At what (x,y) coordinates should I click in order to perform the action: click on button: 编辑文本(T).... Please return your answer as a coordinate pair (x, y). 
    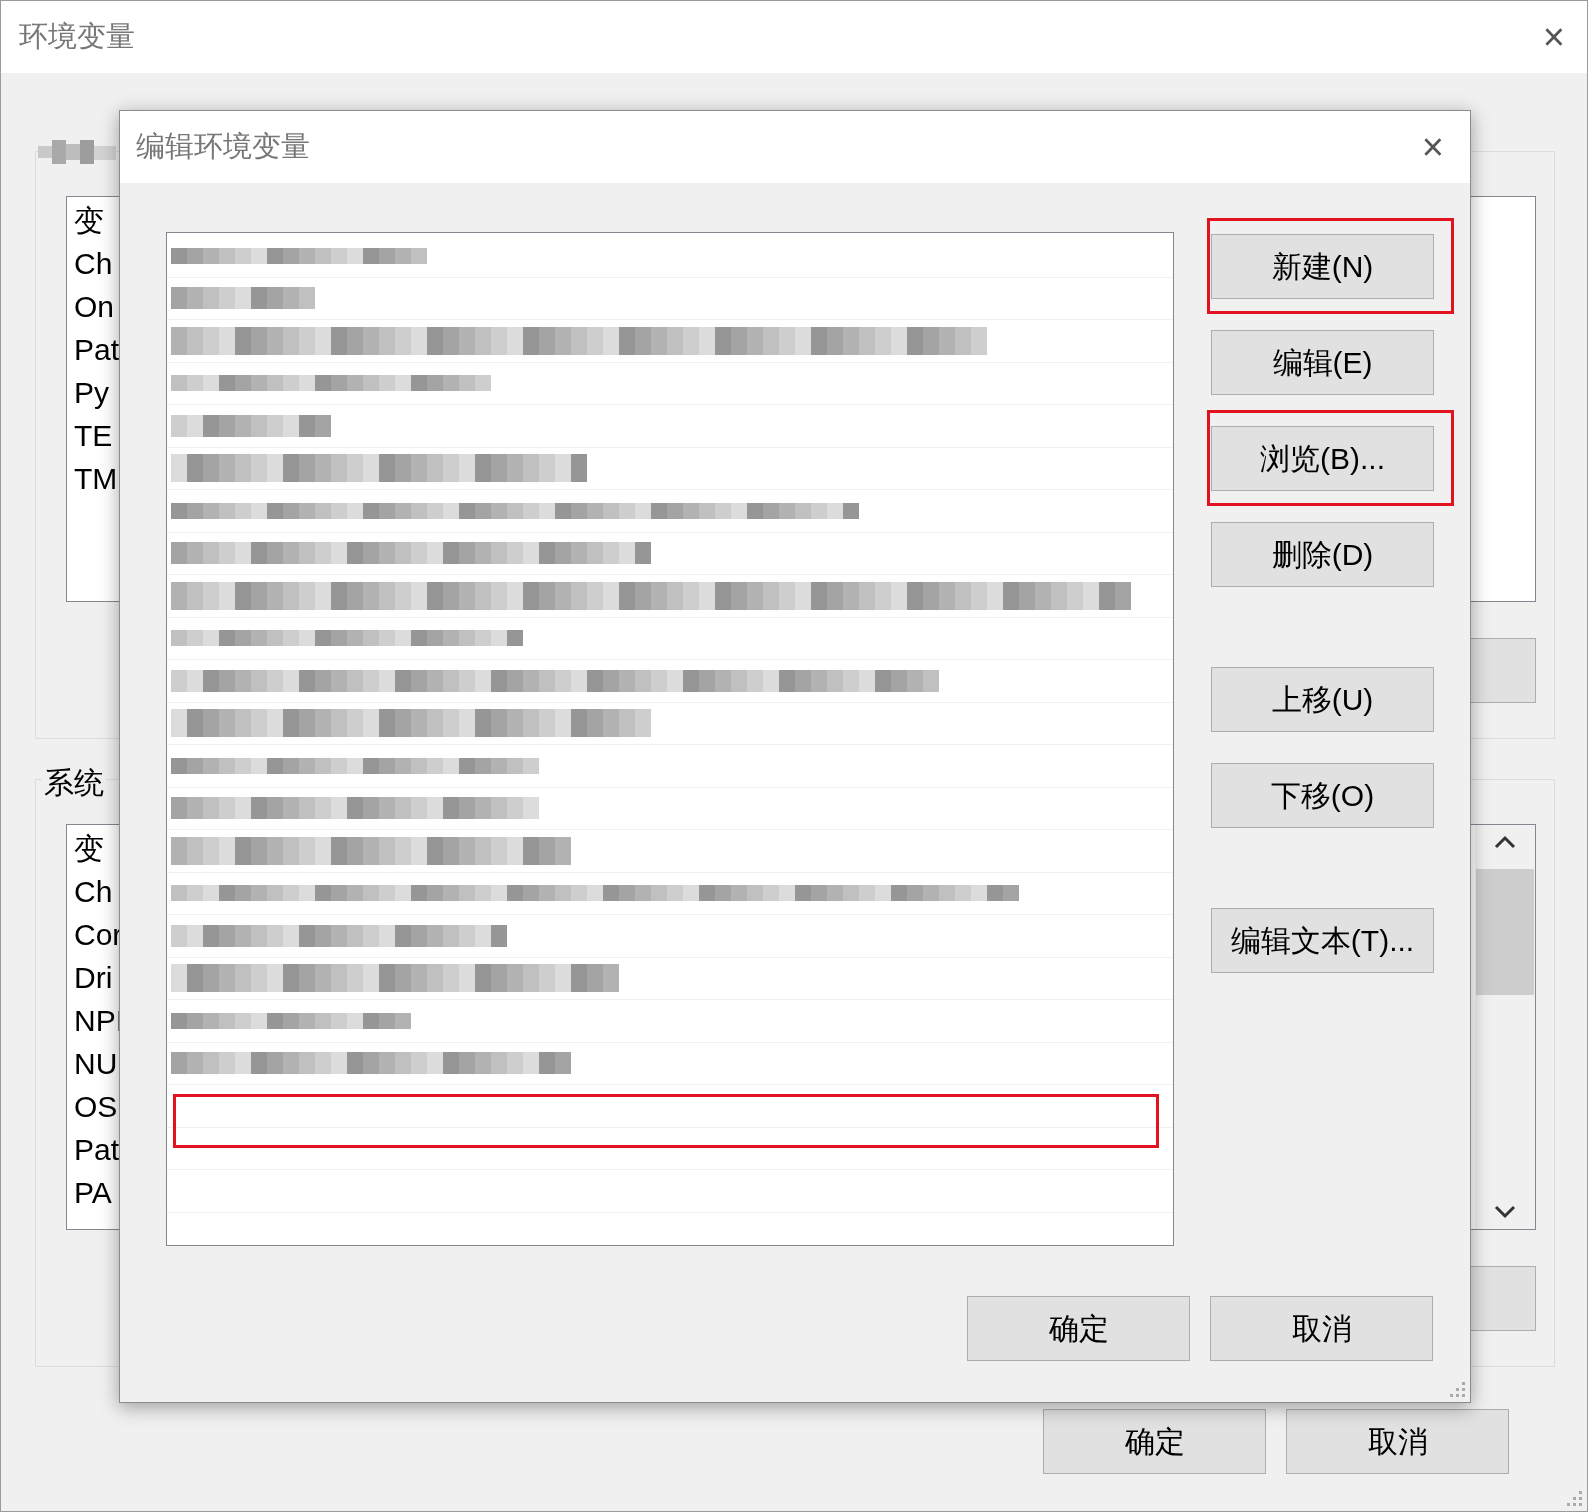
    Looking at the image, I should click on (1322, 940).